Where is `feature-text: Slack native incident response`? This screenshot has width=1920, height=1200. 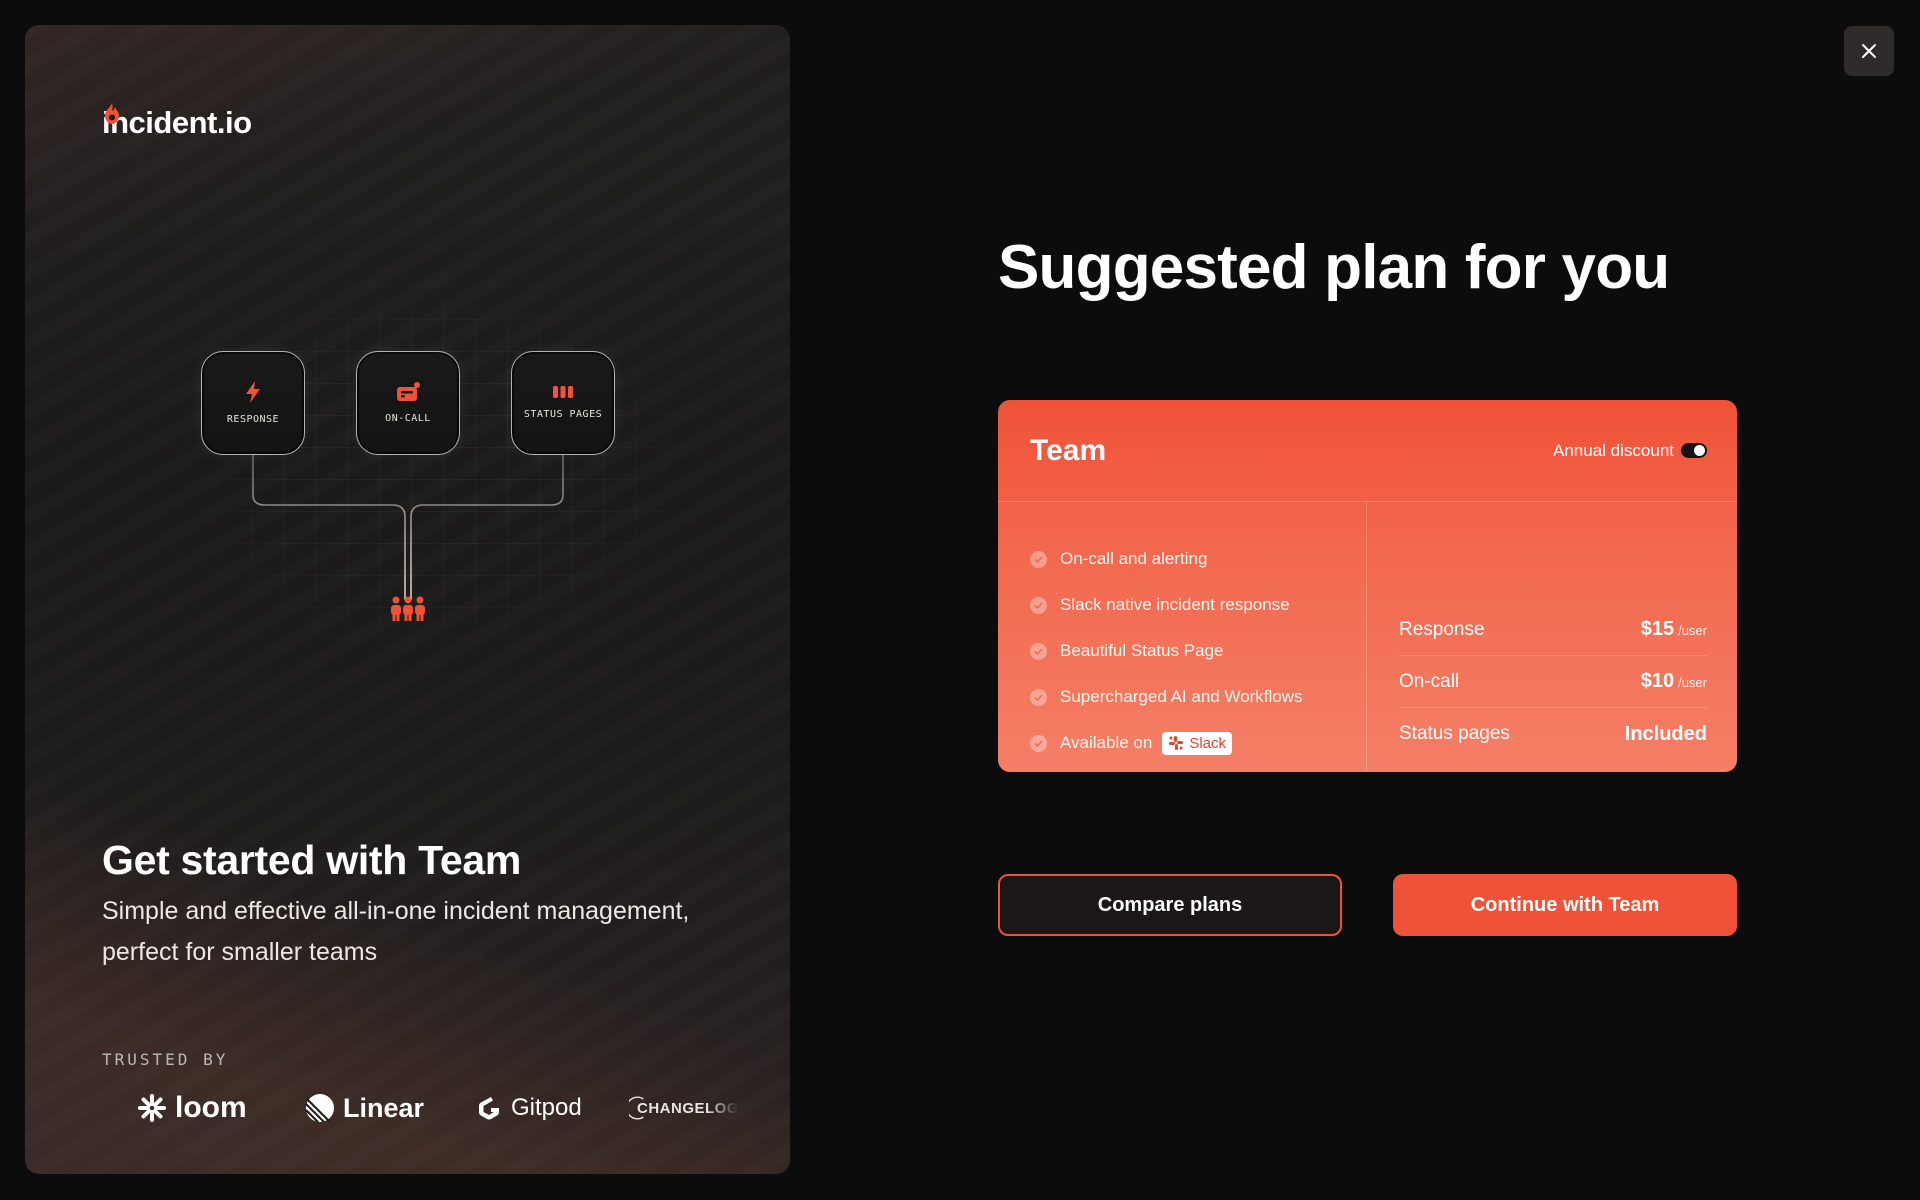
feature-text: Slack native incident response is located at coordinates (1175, 604).